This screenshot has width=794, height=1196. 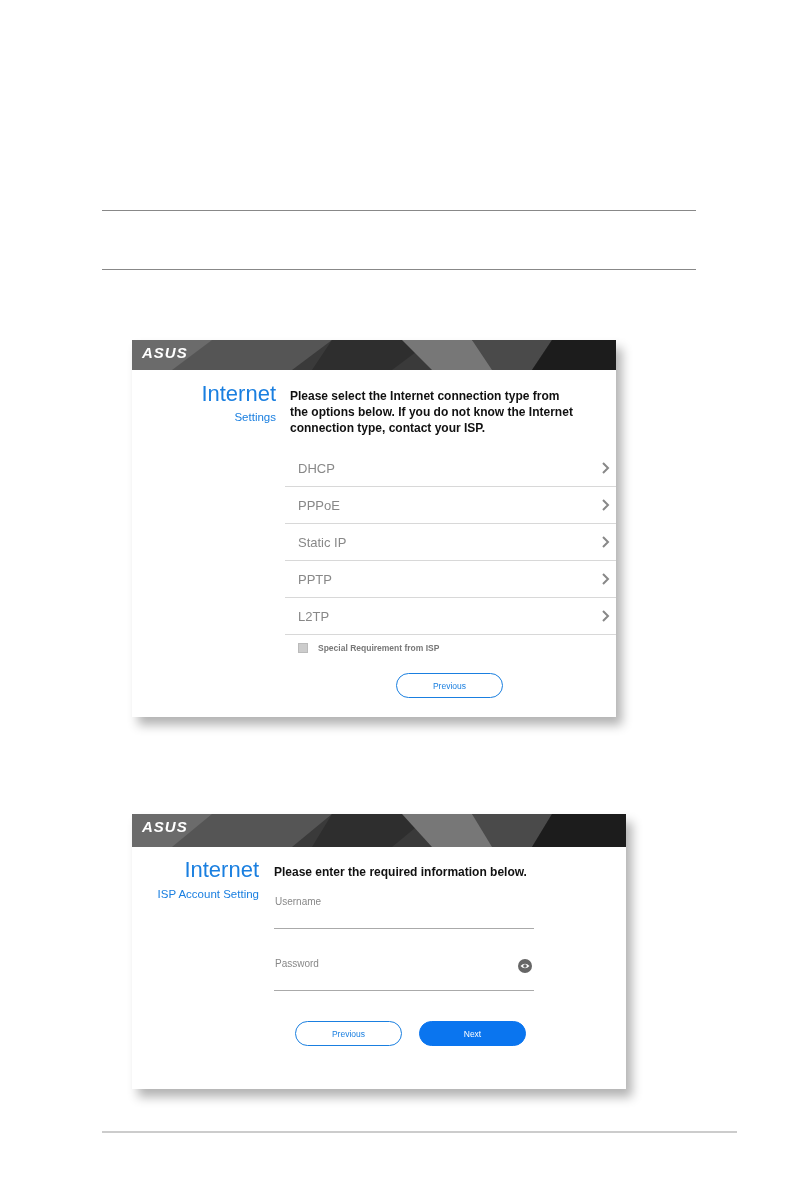 I want to click on next-button: Next, so click(x=472, y=1033).